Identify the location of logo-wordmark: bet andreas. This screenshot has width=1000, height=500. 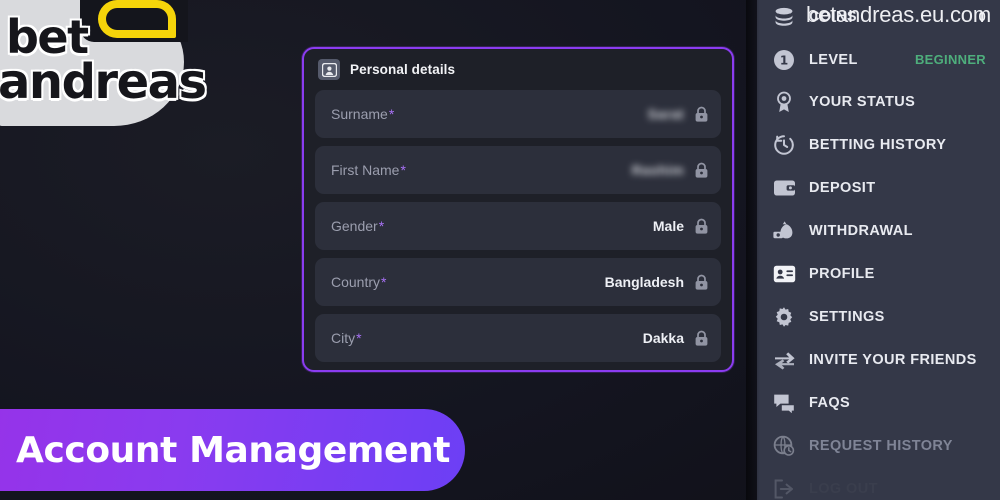
(103, 60).